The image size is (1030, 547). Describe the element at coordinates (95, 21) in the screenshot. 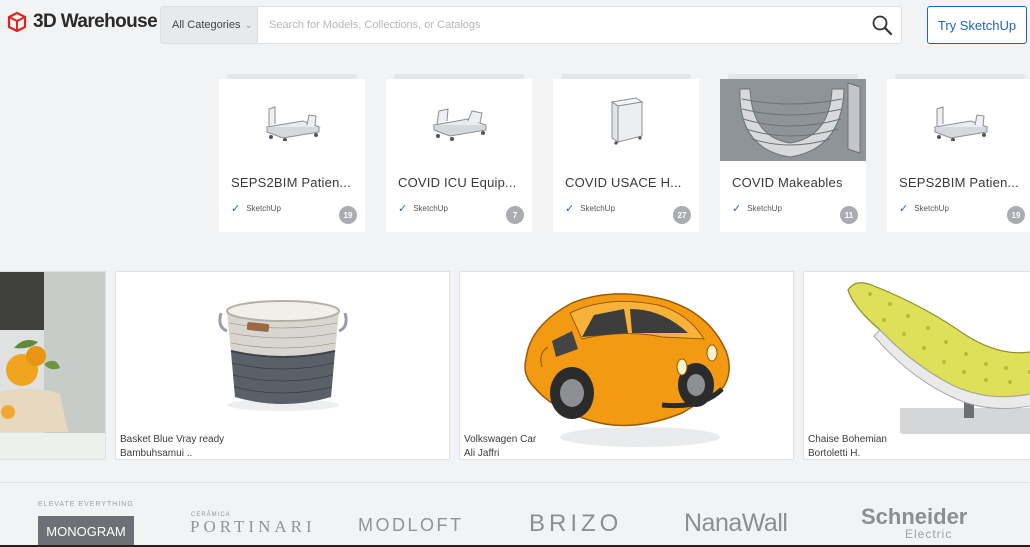

I see `logo-text: 3D Warehouse` at that location.